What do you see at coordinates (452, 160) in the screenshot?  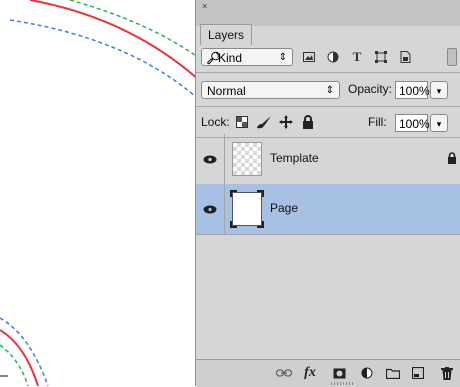 I see `lock-icon` at bounding box center [452, 160].